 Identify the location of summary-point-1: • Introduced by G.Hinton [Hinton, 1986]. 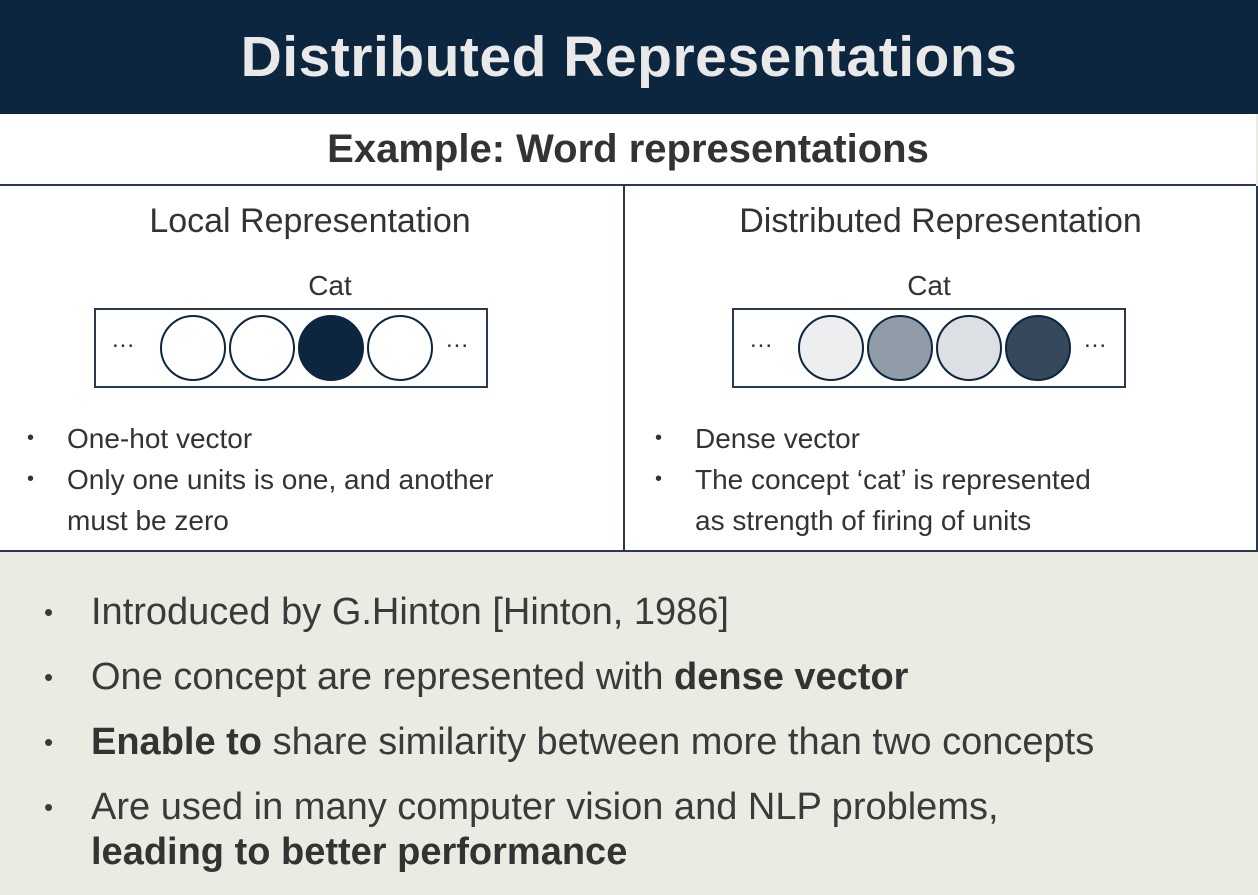
(386, 612).